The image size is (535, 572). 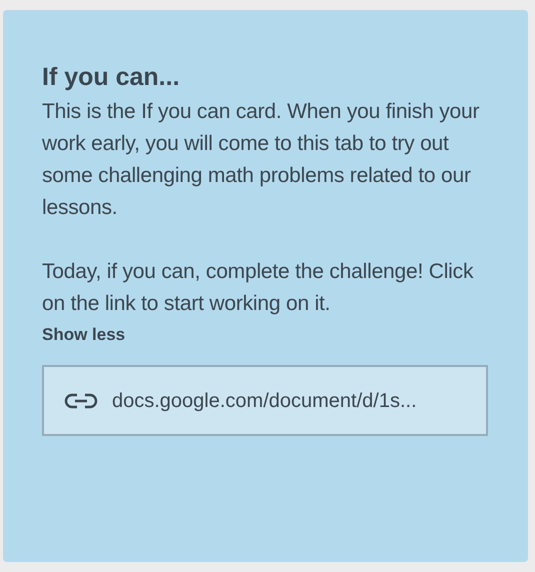 What do you see at coordinates (81, 401) in the screenshot?
I see `link-icon` at bounding box center [81, 401].